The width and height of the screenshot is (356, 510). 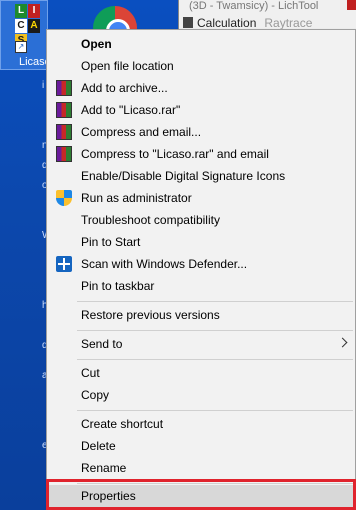 I want to click on window-toolbar: Calculation Raytrace, so click(x=247, y=23).